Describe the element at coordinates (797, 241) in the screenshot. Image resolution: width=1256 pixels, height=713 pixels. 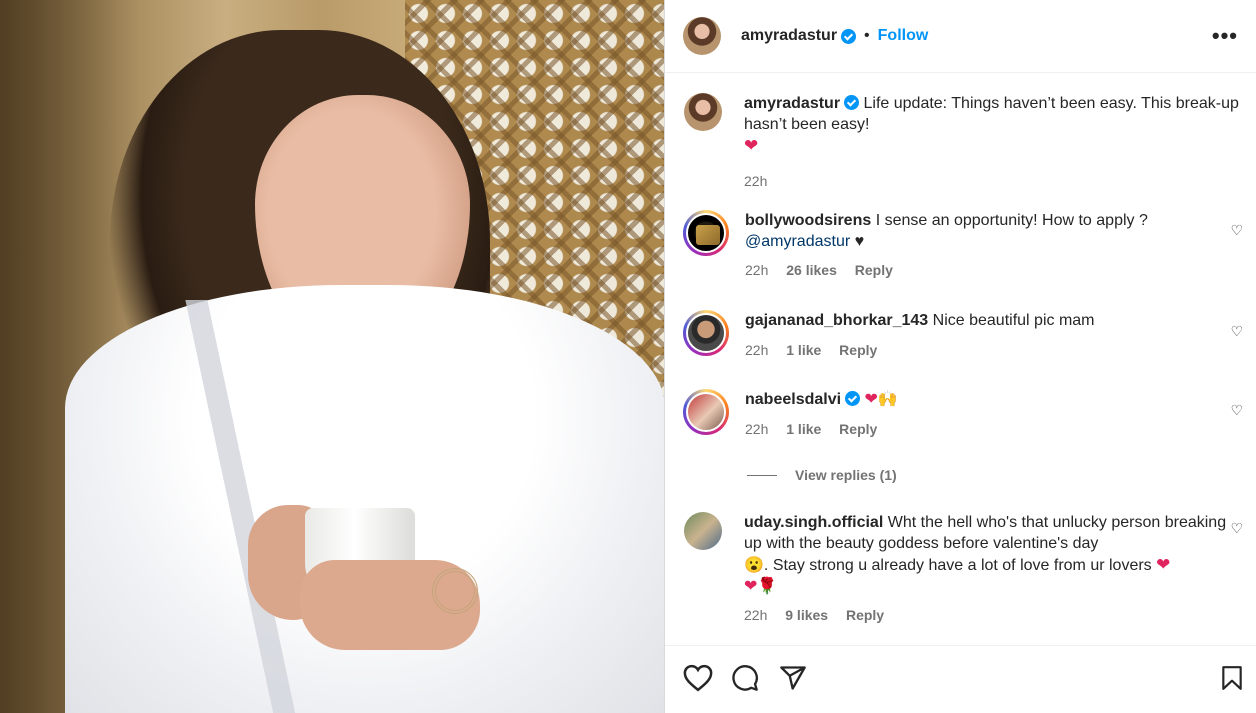
I see `mention-link: @amyradastur` at that location.